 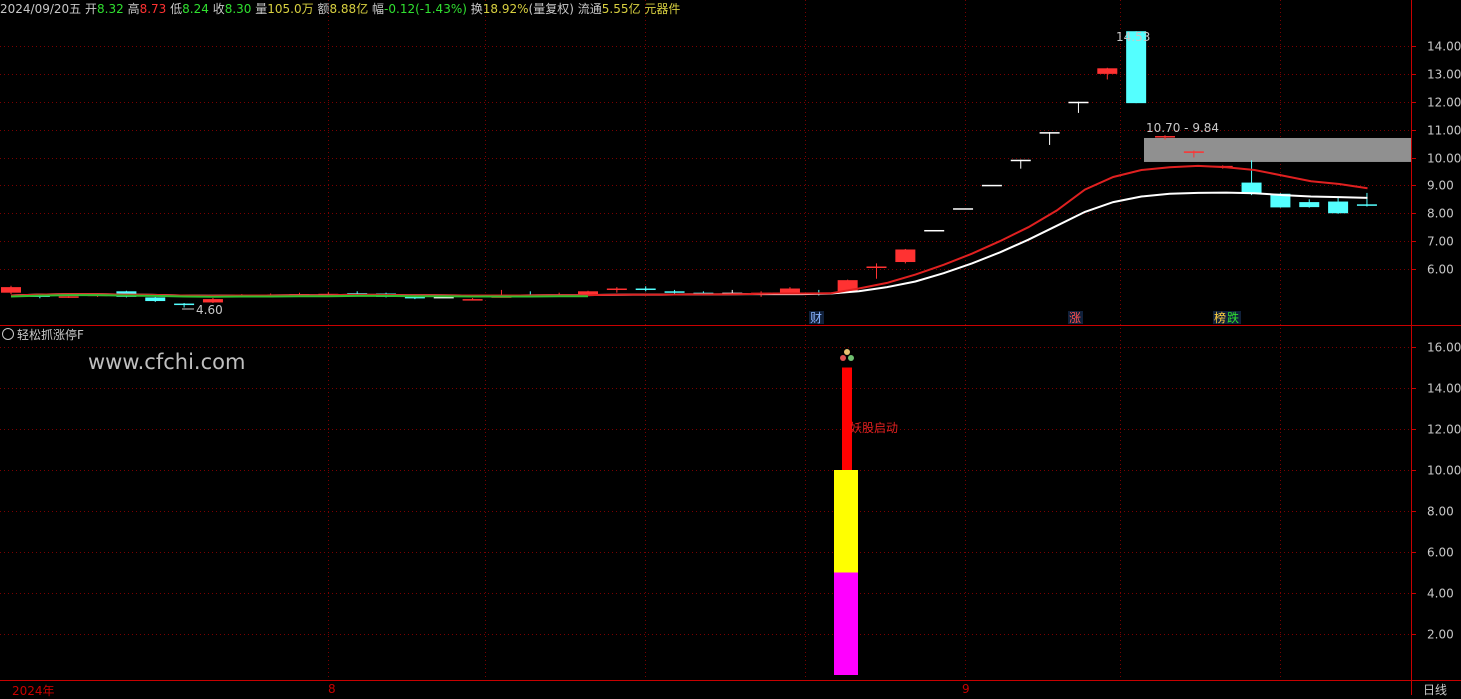 What do you see at coordinates (1444, 159) in the screenshot?
I see `price-tick-label: 10.00` at bounding box center [1444, 159].